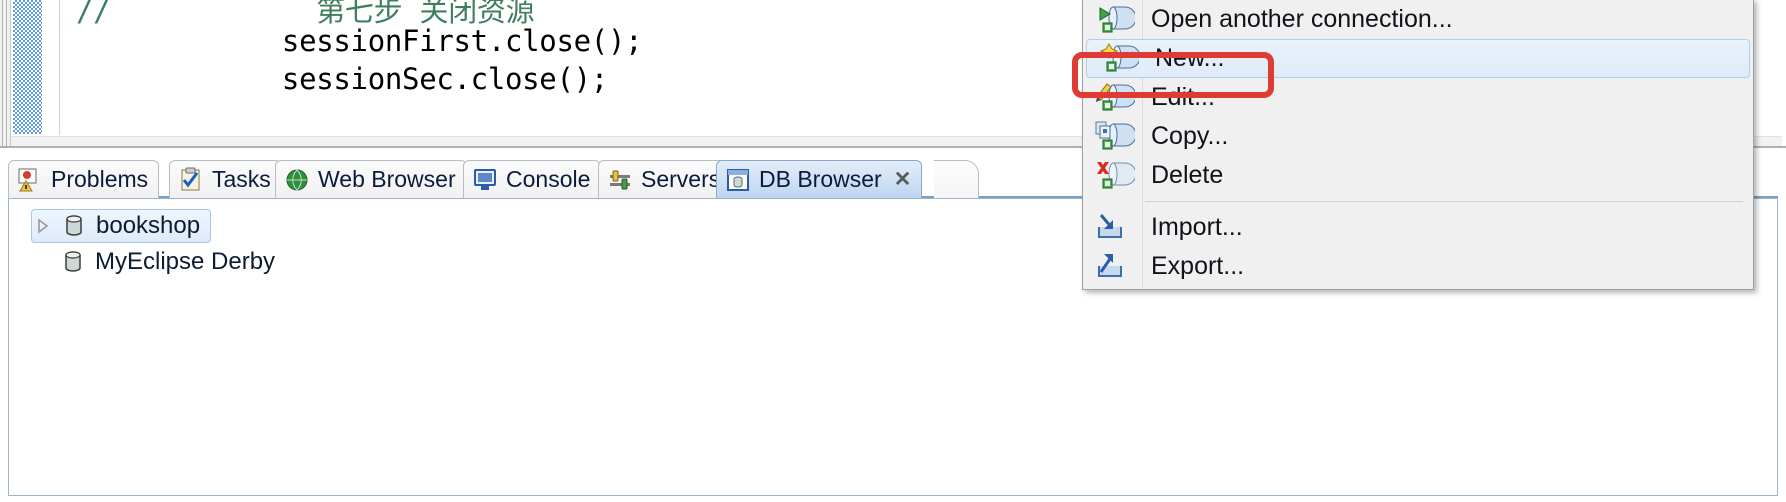 The image size is (1786, 502). Describe the element at coordinates (1115, 228) in the screenshot. I see `import-icon` at that location.